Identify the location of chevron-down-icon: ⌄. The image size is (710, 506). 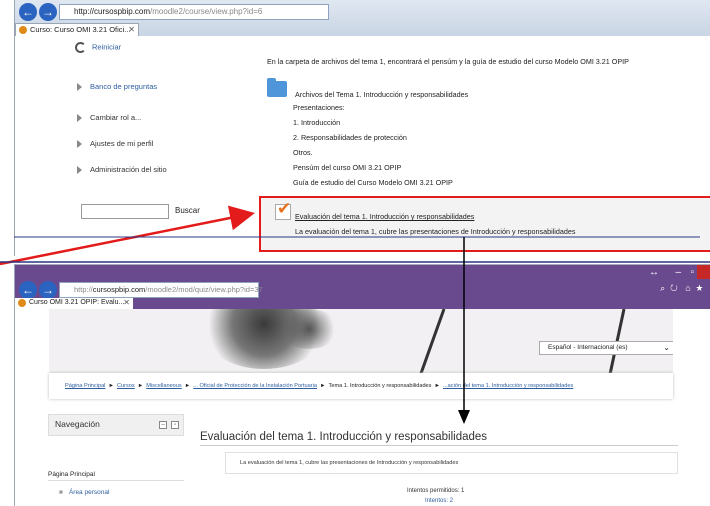
(666, 347).